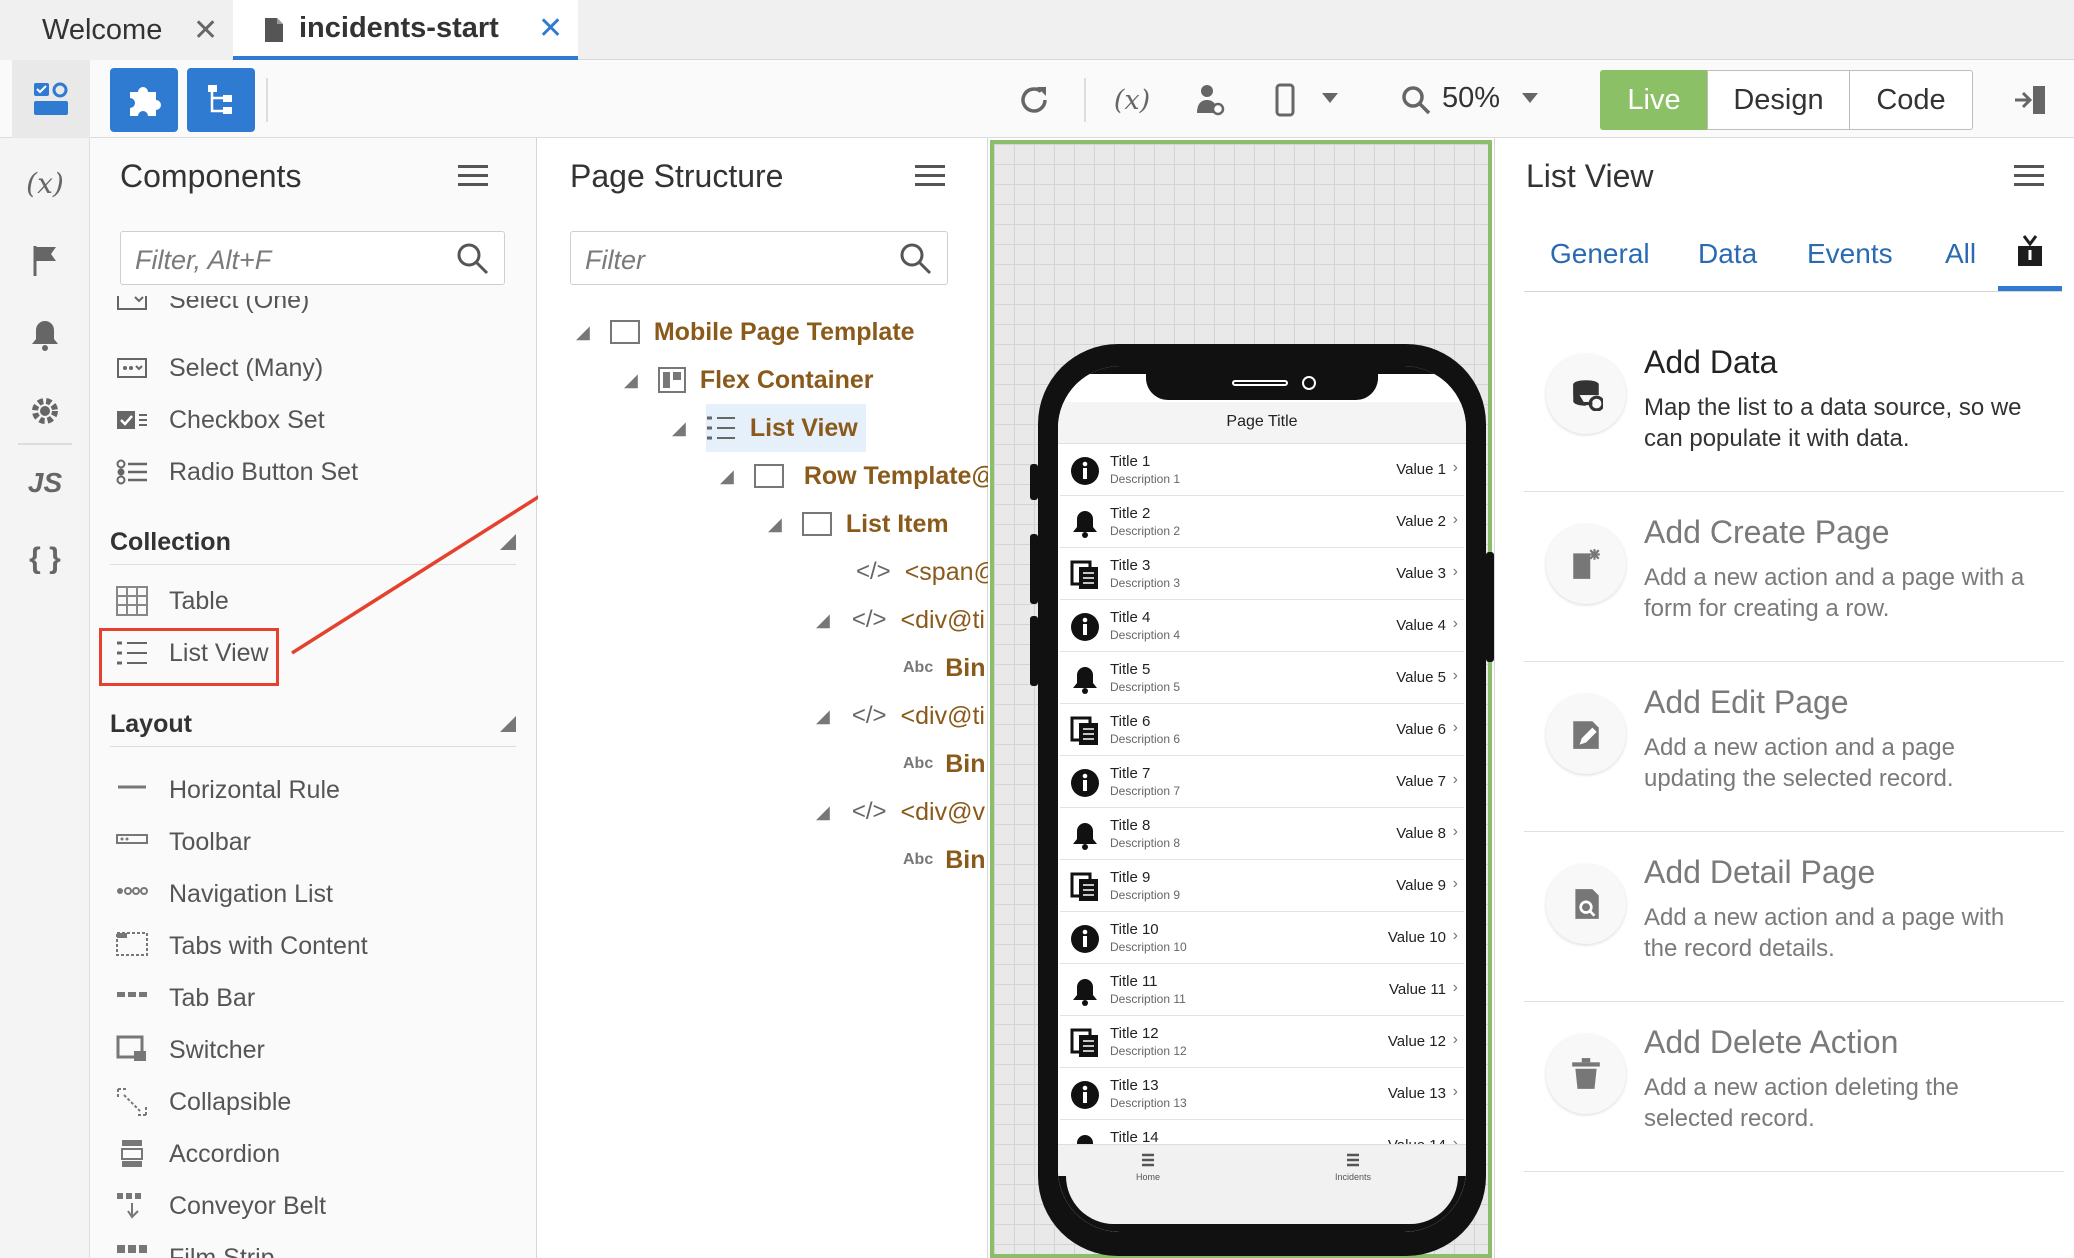 This screenshot has height=1258, width=2074. Describe the element at coordinates (45, 411) in the screenshot. I see `gear-icon` at that location.